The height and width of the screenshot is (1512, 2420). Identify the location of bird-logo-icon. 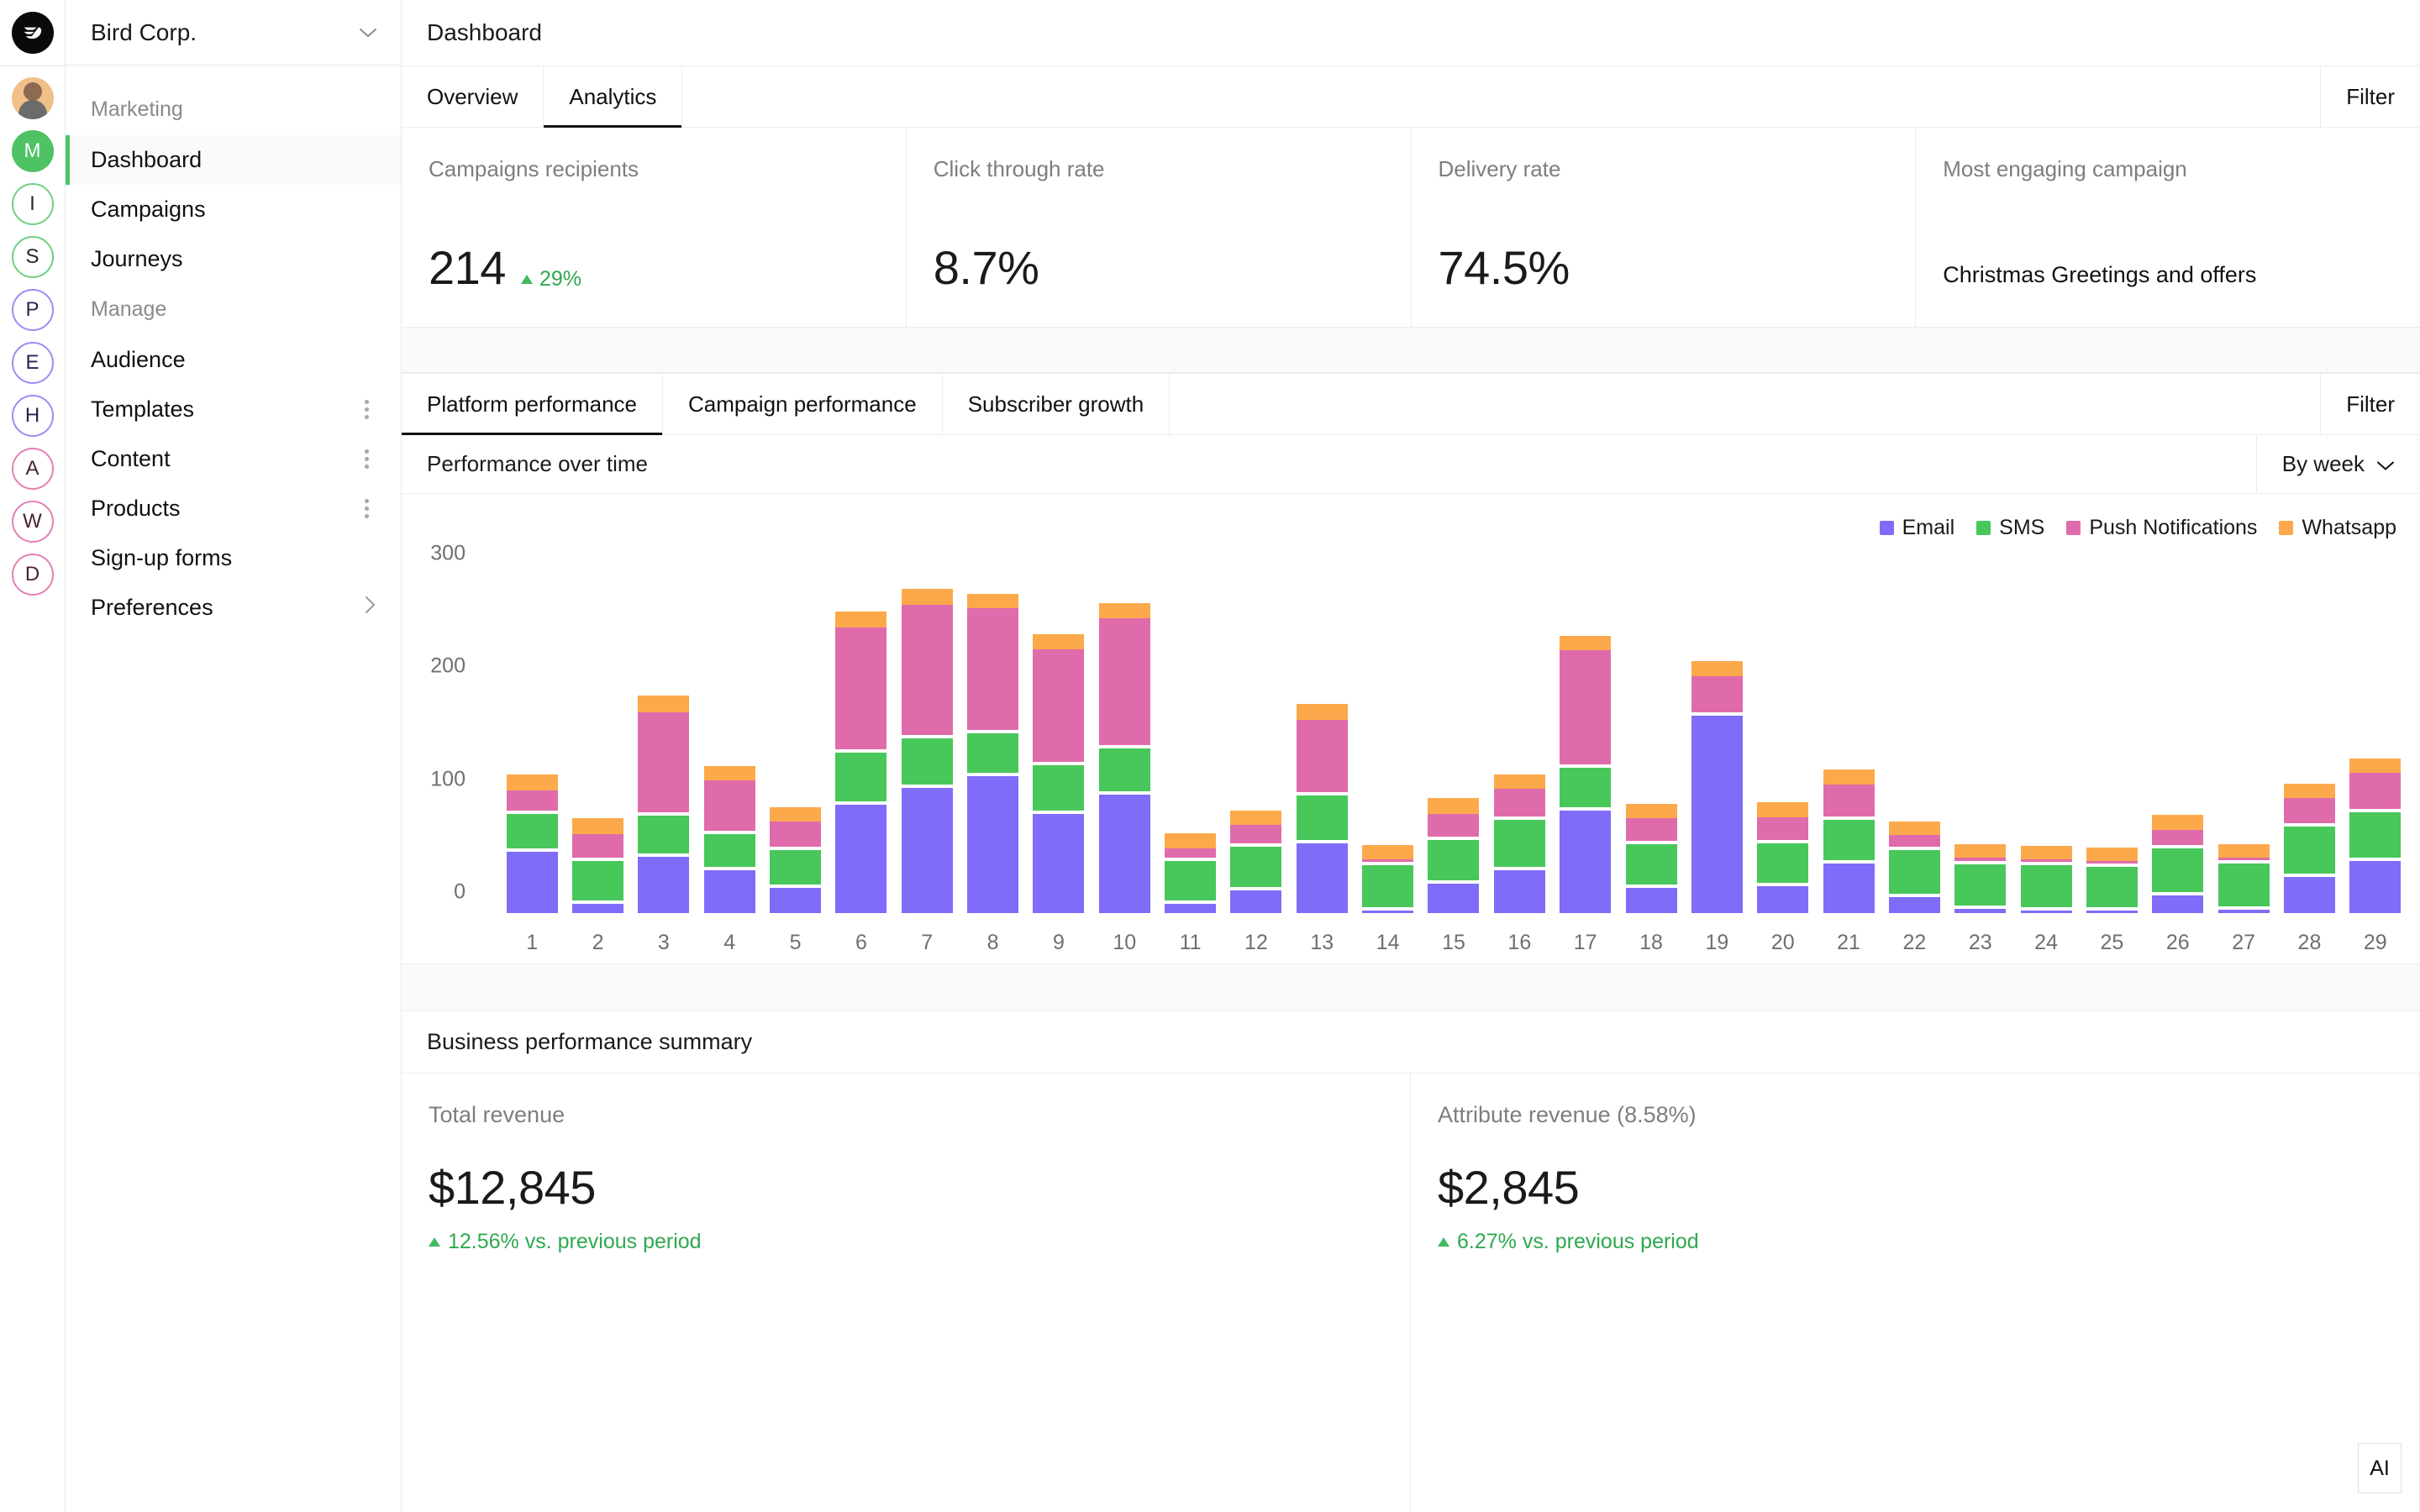
(33, 33).